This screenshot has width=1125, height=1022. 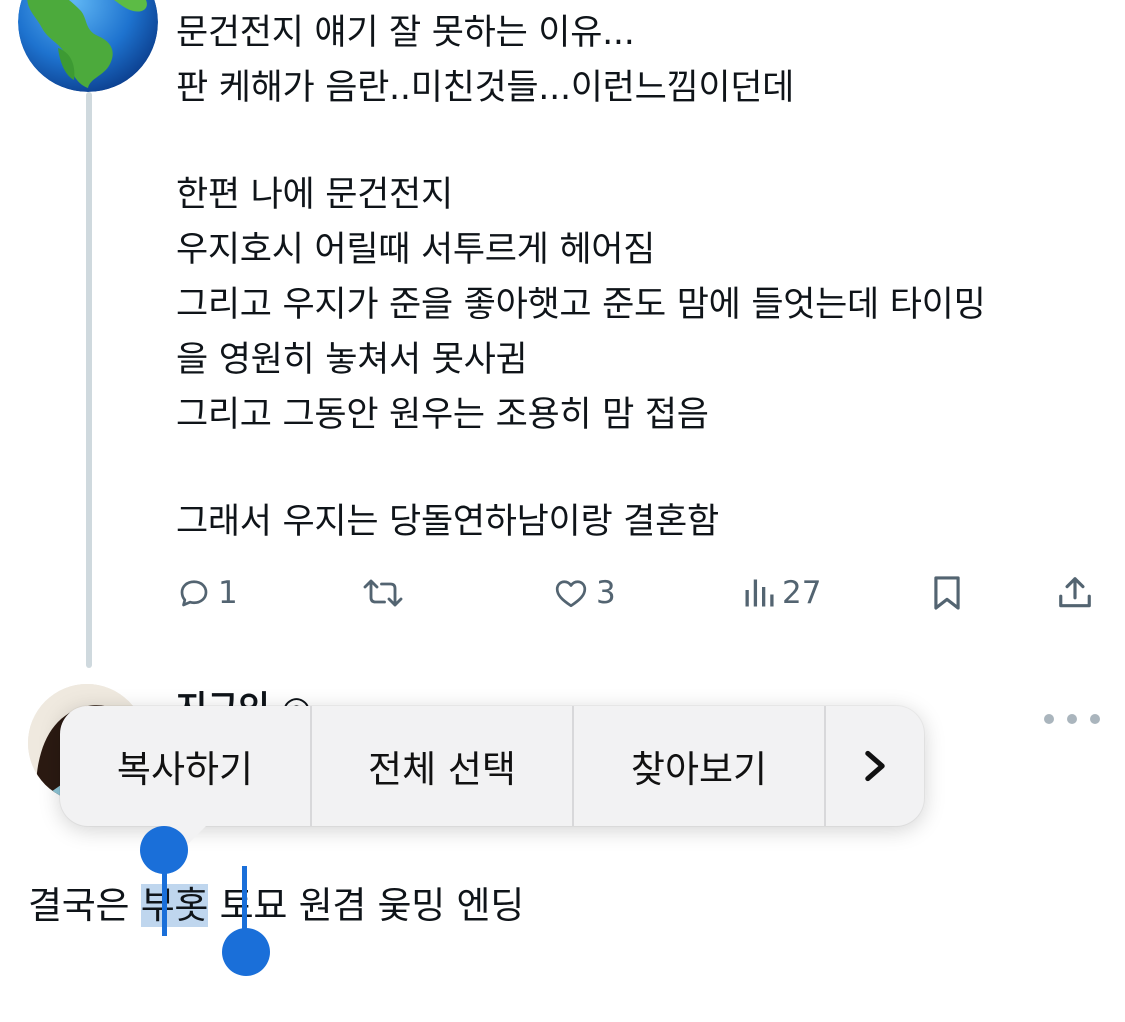 What do you see at coordinates (485, 88) in the screenshot?
I see `tweet-line: 판 케해가 음란..미친것들...이런느낌이던데` at bounding box center [485, 88].